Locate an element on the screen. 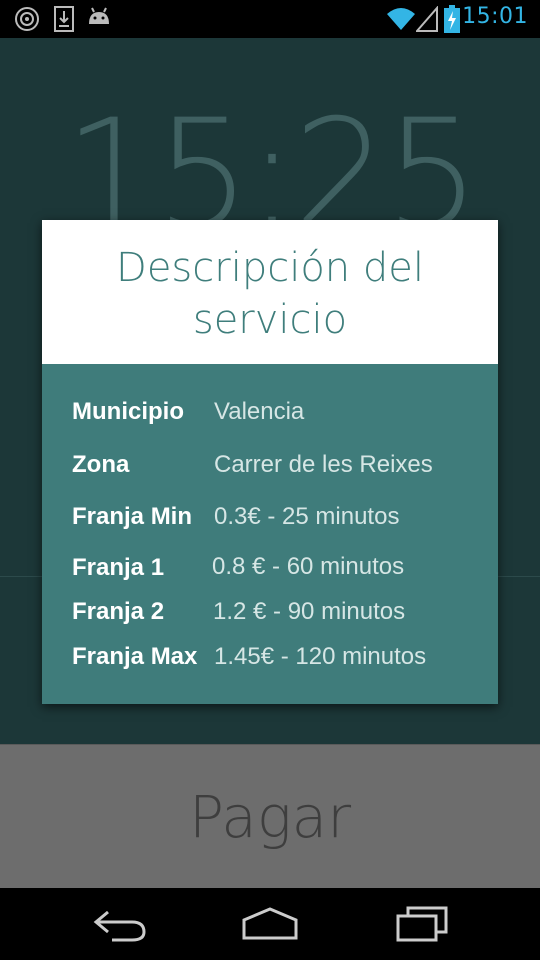  dialog-title-line1: Descripción del is located at coordinates (270, 268).